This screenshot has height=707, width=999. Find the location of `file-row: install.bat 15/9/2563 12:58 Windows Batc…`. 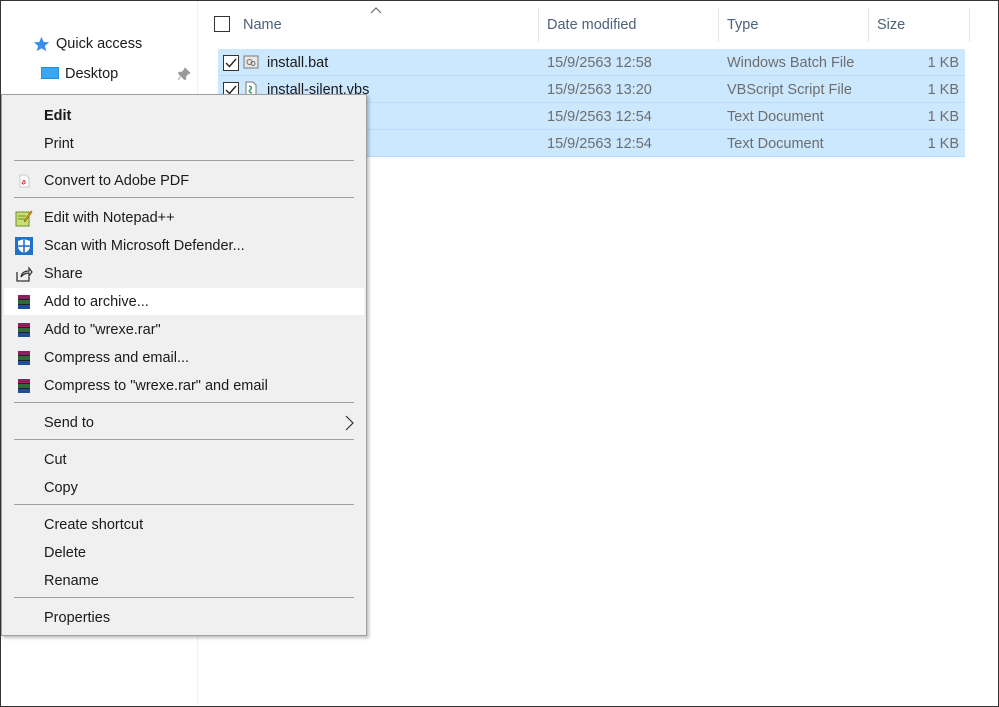

file-row: install.bat 15/9/2563 12:58 Windows Batc… is located at coordinates (591, 62).